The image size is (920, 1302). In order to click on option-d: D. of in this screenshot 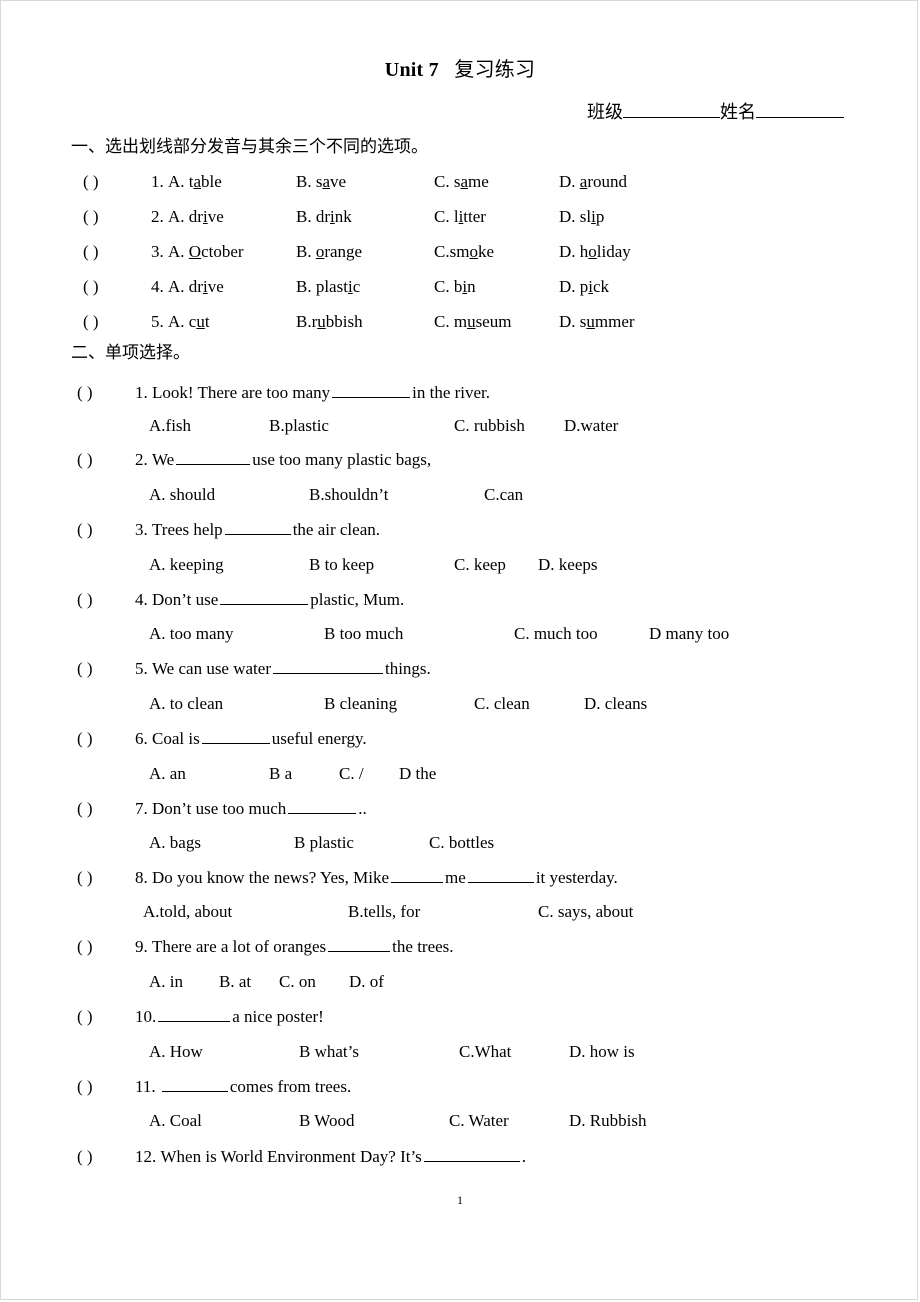, I will do `click(366, 982)`.